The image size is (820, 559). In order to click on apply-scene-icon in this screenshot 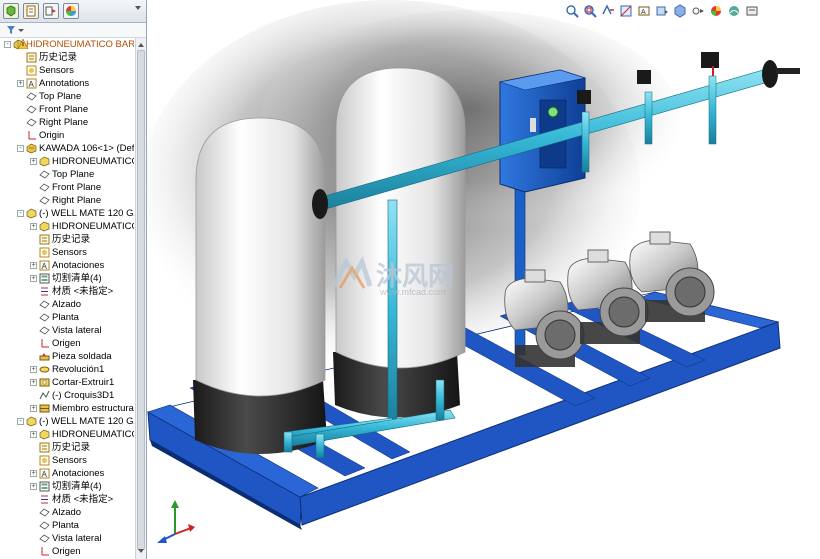, I will do `click(734, 11)`.